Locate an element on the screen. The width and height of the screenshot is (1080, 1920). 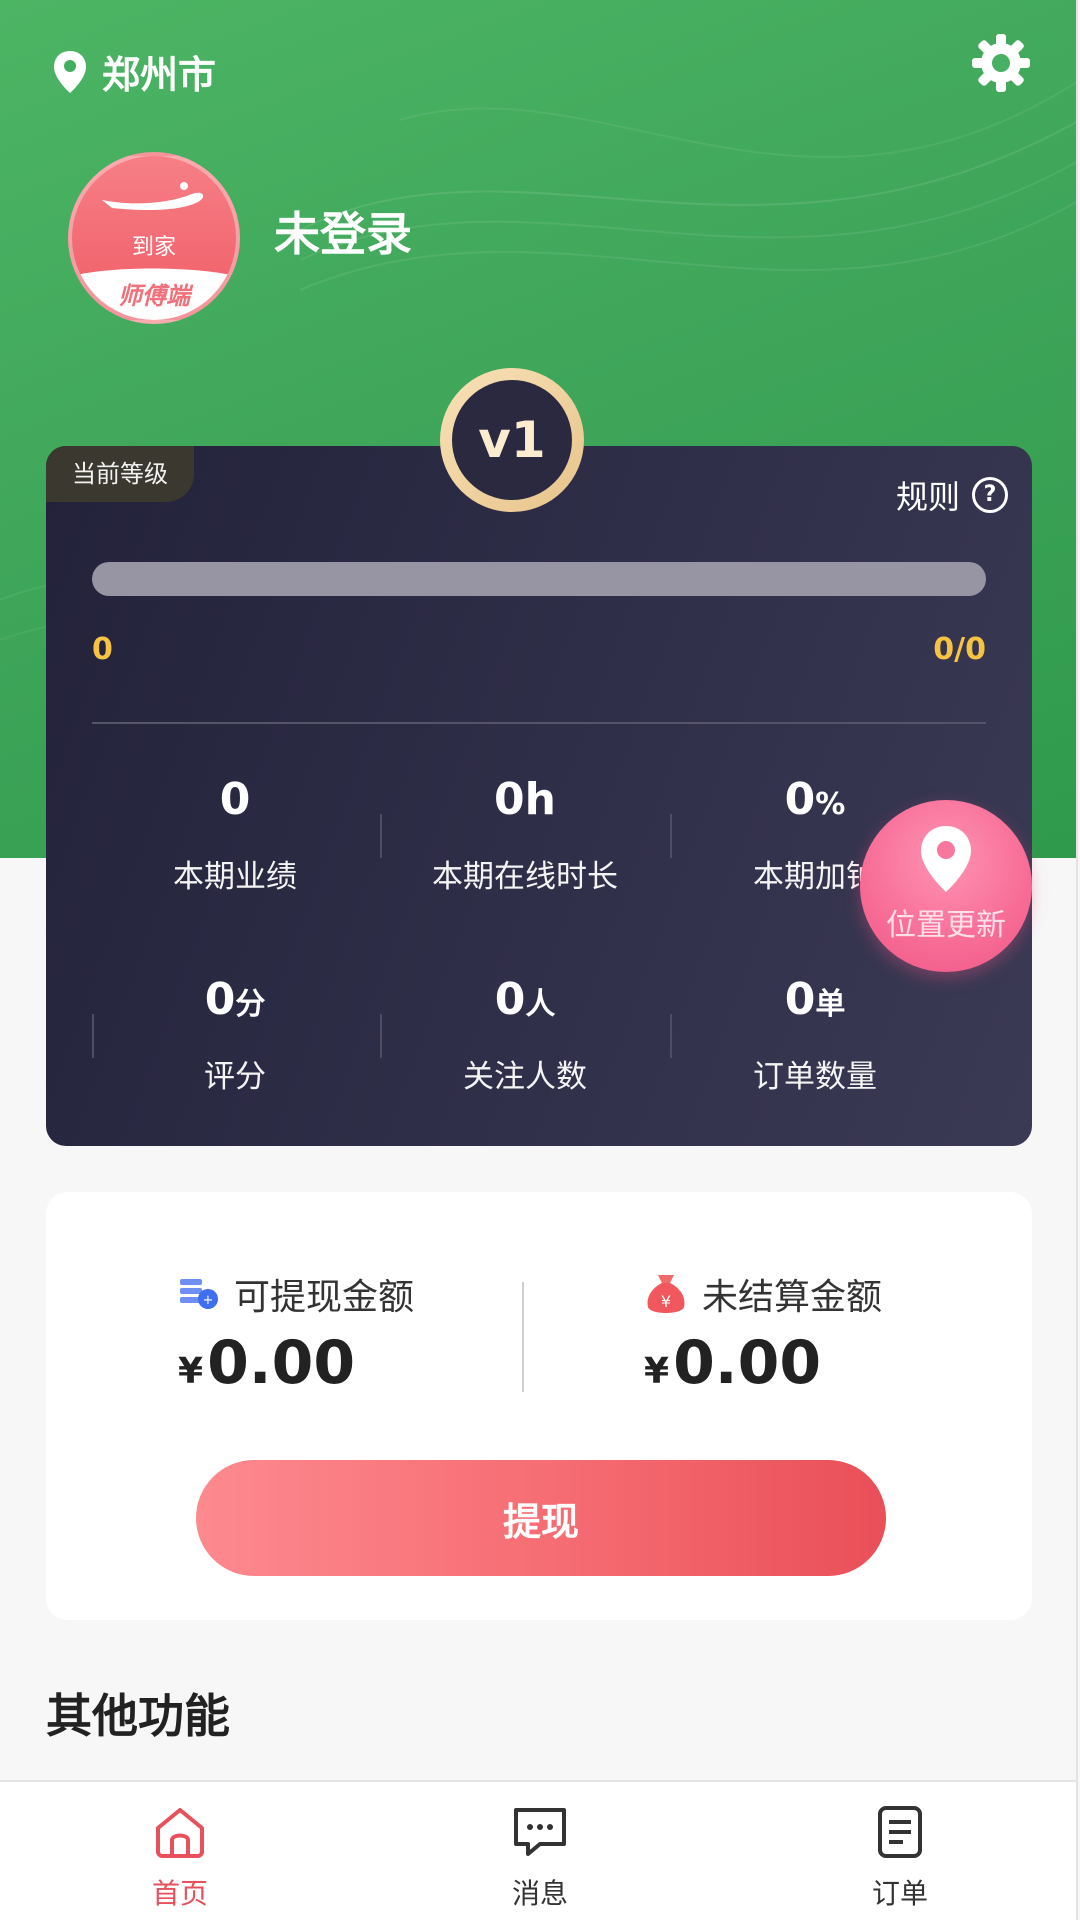
withdraw-button: 提现 is located at coordinates (541, 1518).